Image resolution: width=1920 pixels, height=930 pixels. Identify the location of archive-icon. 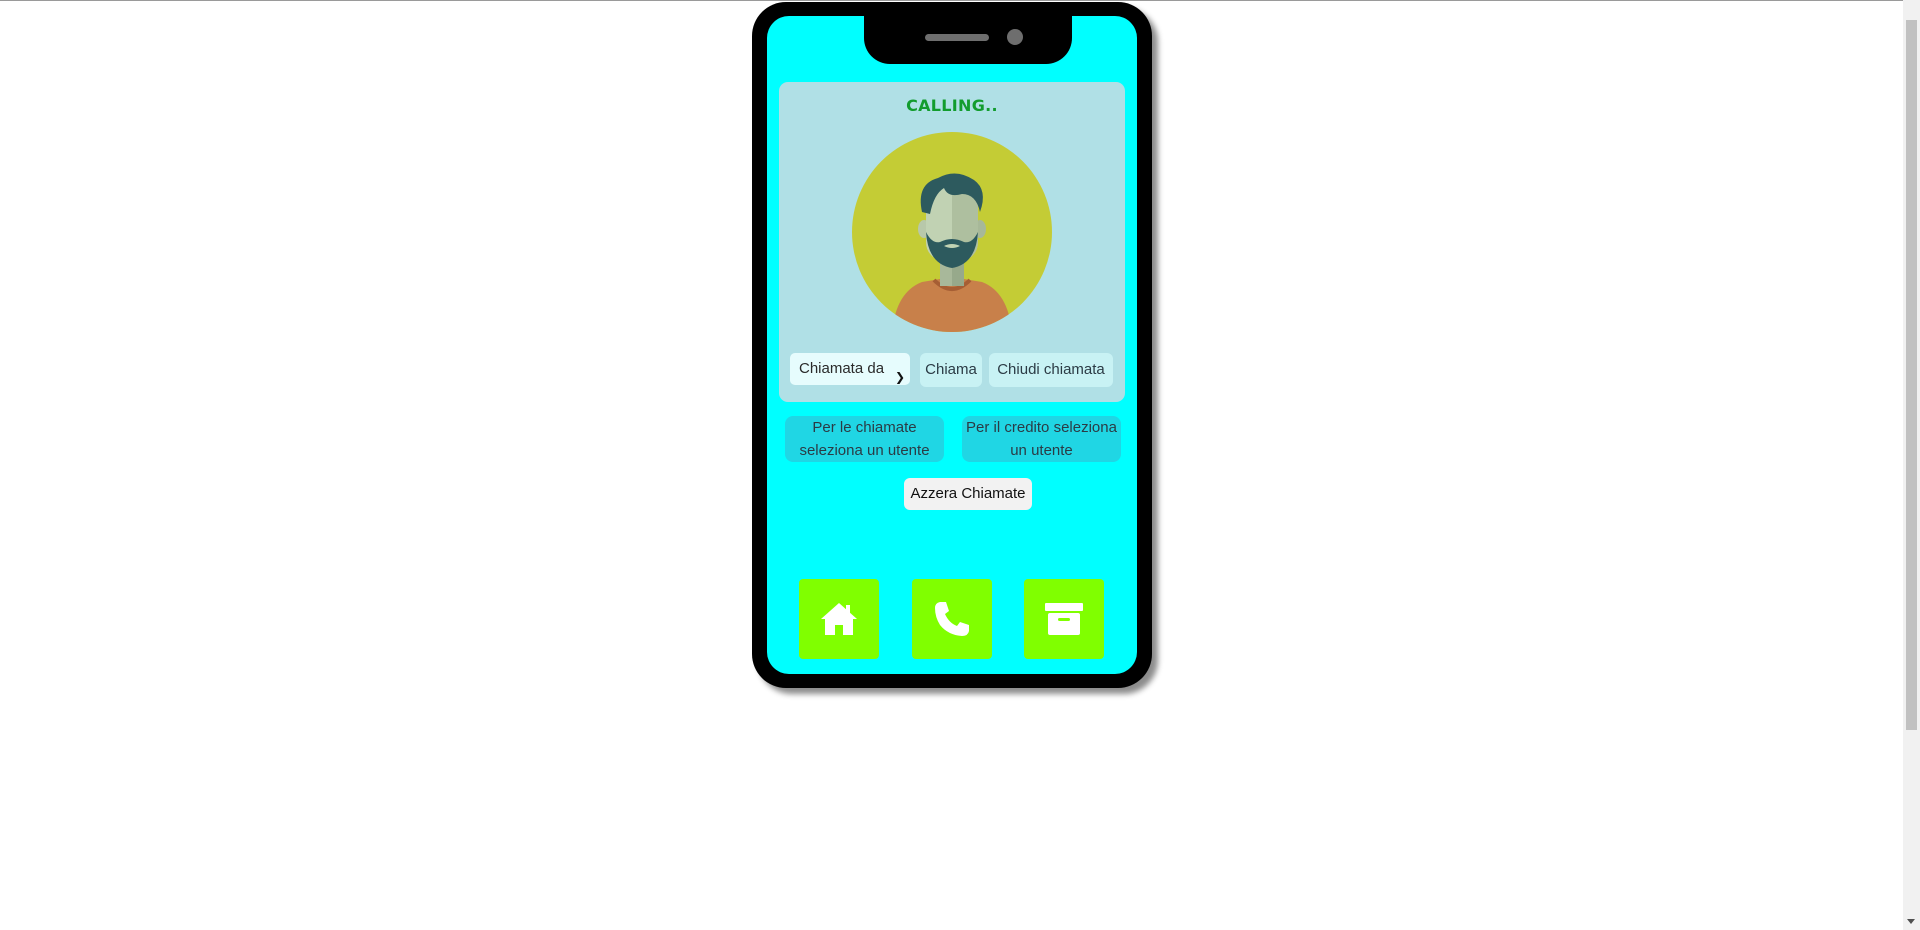
(1064, 619).